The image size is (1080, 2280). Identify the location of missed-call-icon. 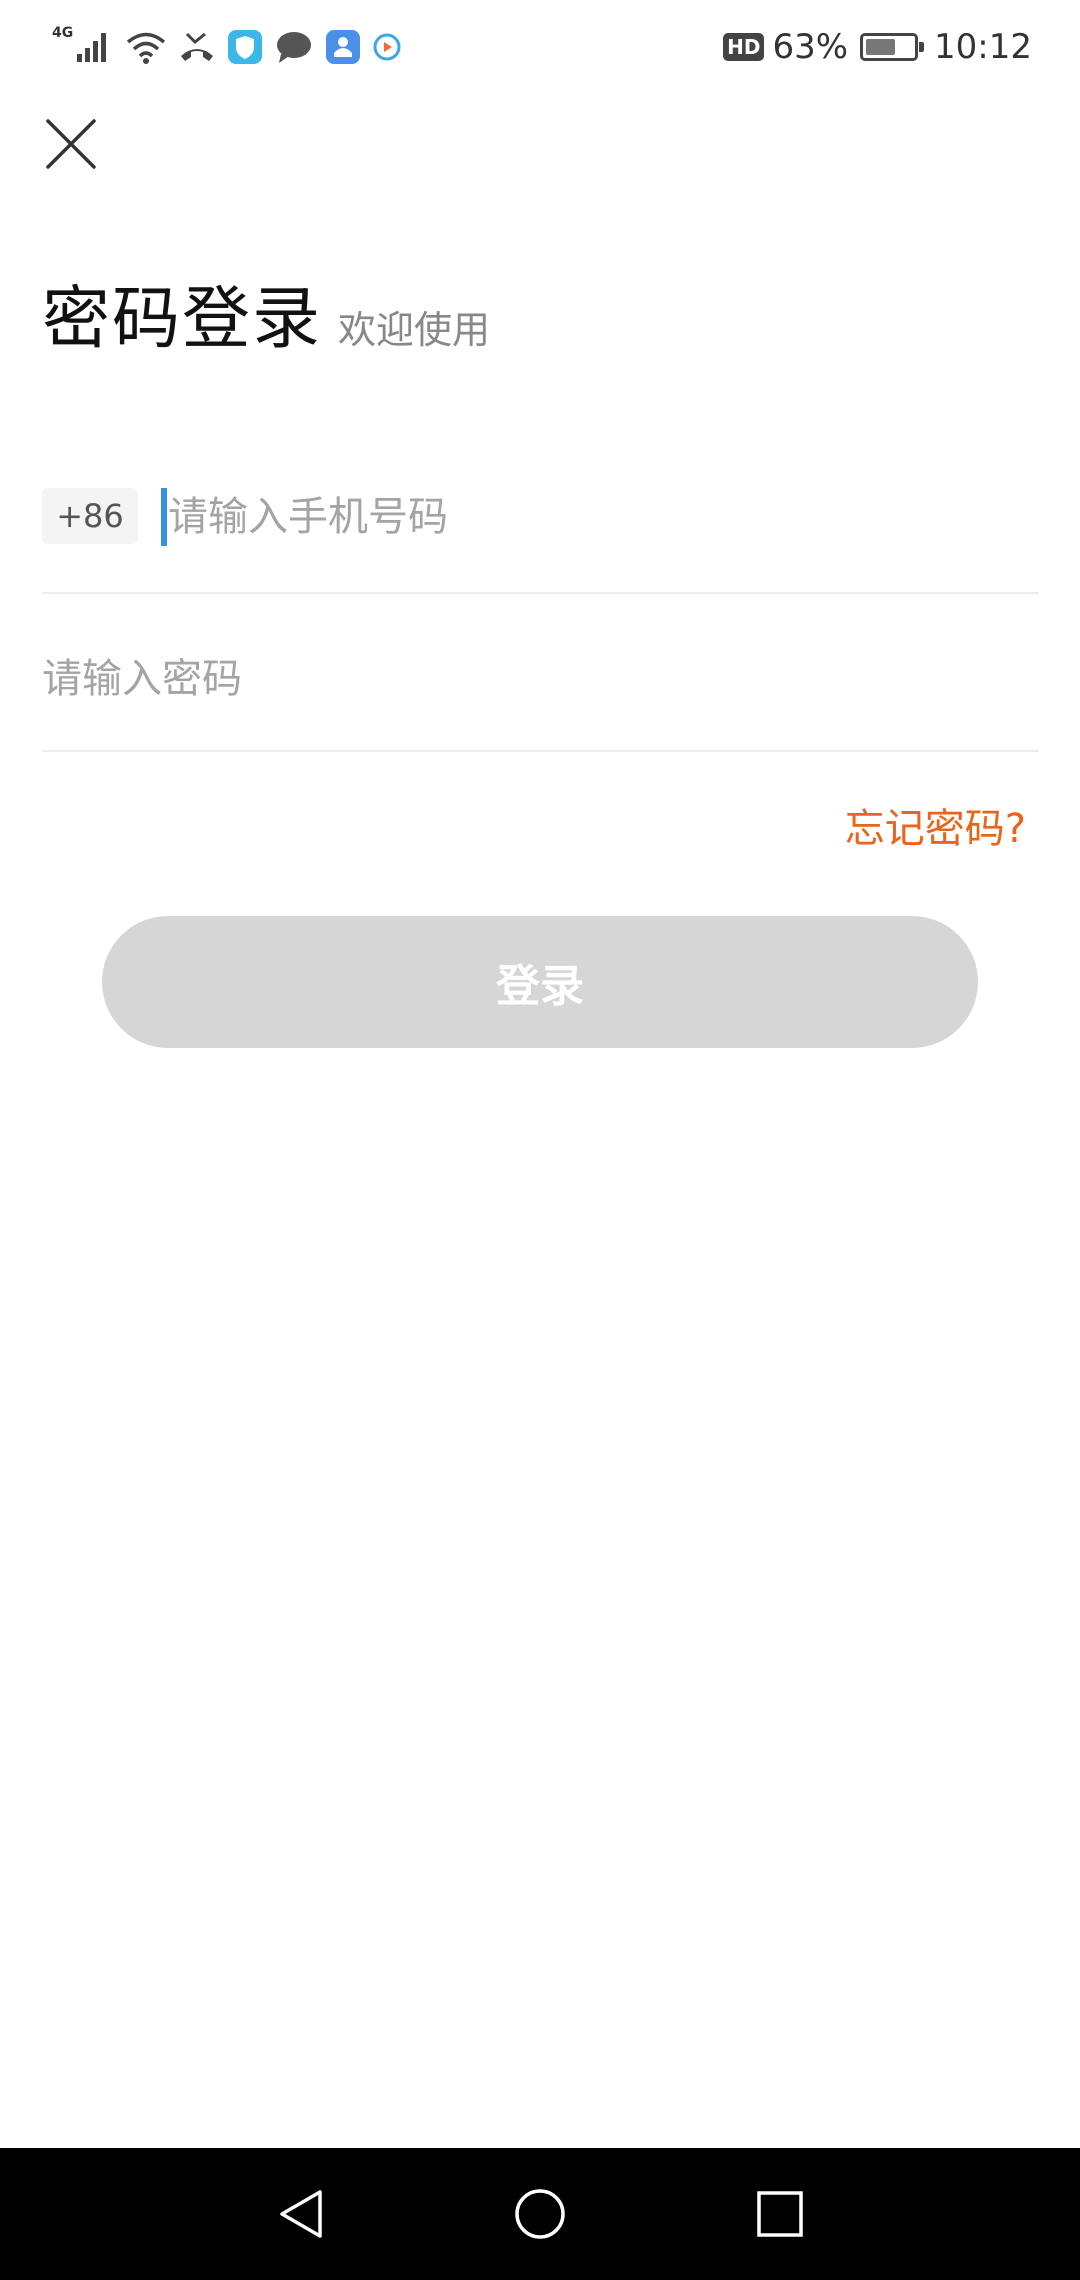
(197, 46).